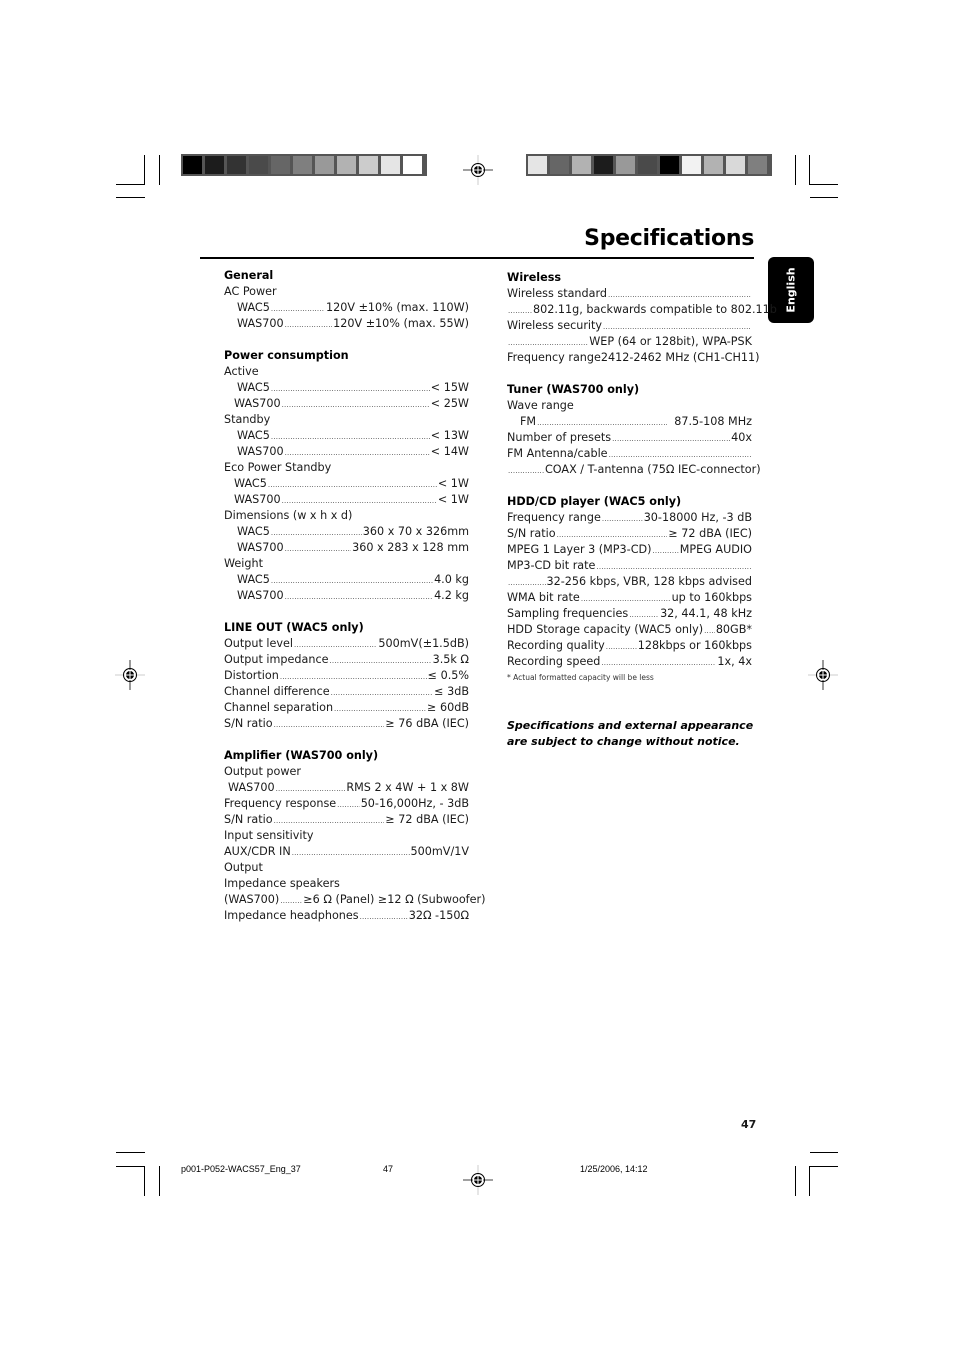 This screenshot has width=954, height=1351. I want to click on spec-value: < 15W, so click(449, 387).